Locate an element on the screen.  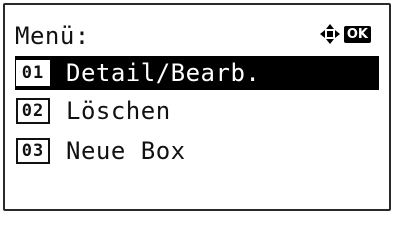
menu-item-number: 03 is located at coordinates (33, 151).